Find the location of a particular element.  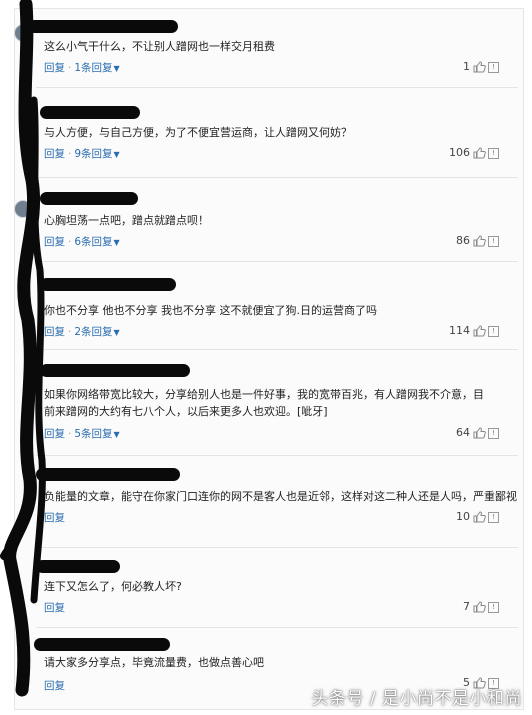

like-count: 7 is located at coordinates (466, 606).